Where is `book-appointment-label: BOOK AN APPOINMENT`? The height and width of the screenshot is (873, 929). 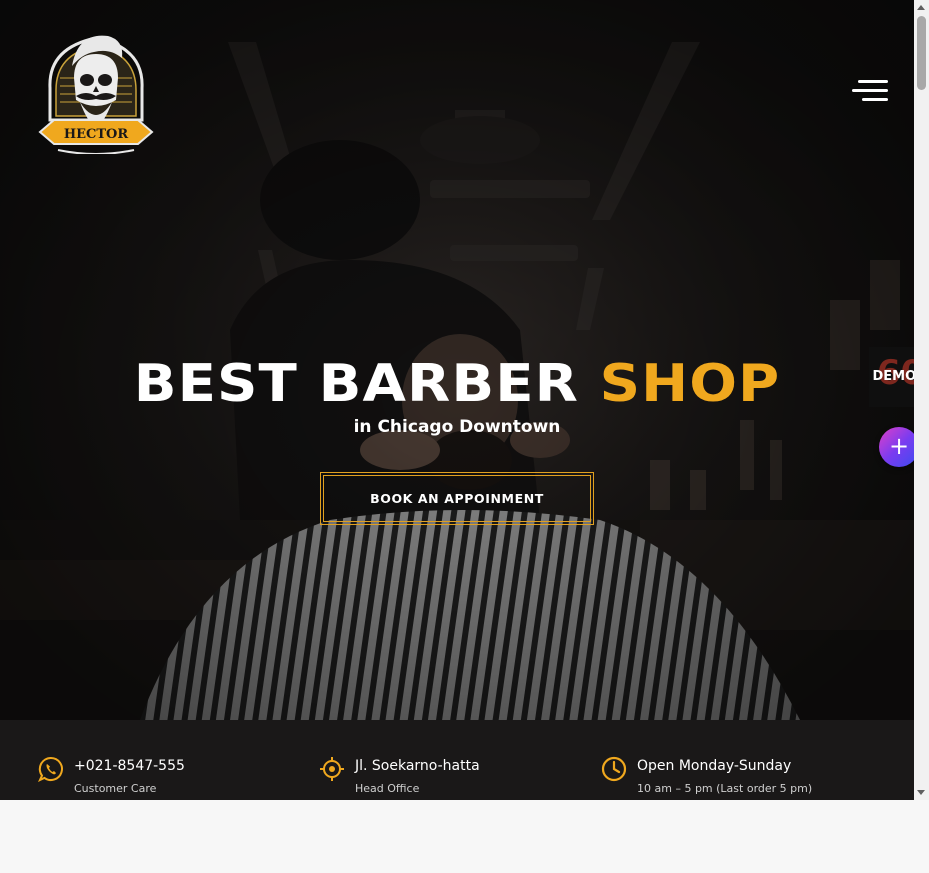
book-appointment-label: BOOK AN APPOINMENT is located at coordinates (457, 498).